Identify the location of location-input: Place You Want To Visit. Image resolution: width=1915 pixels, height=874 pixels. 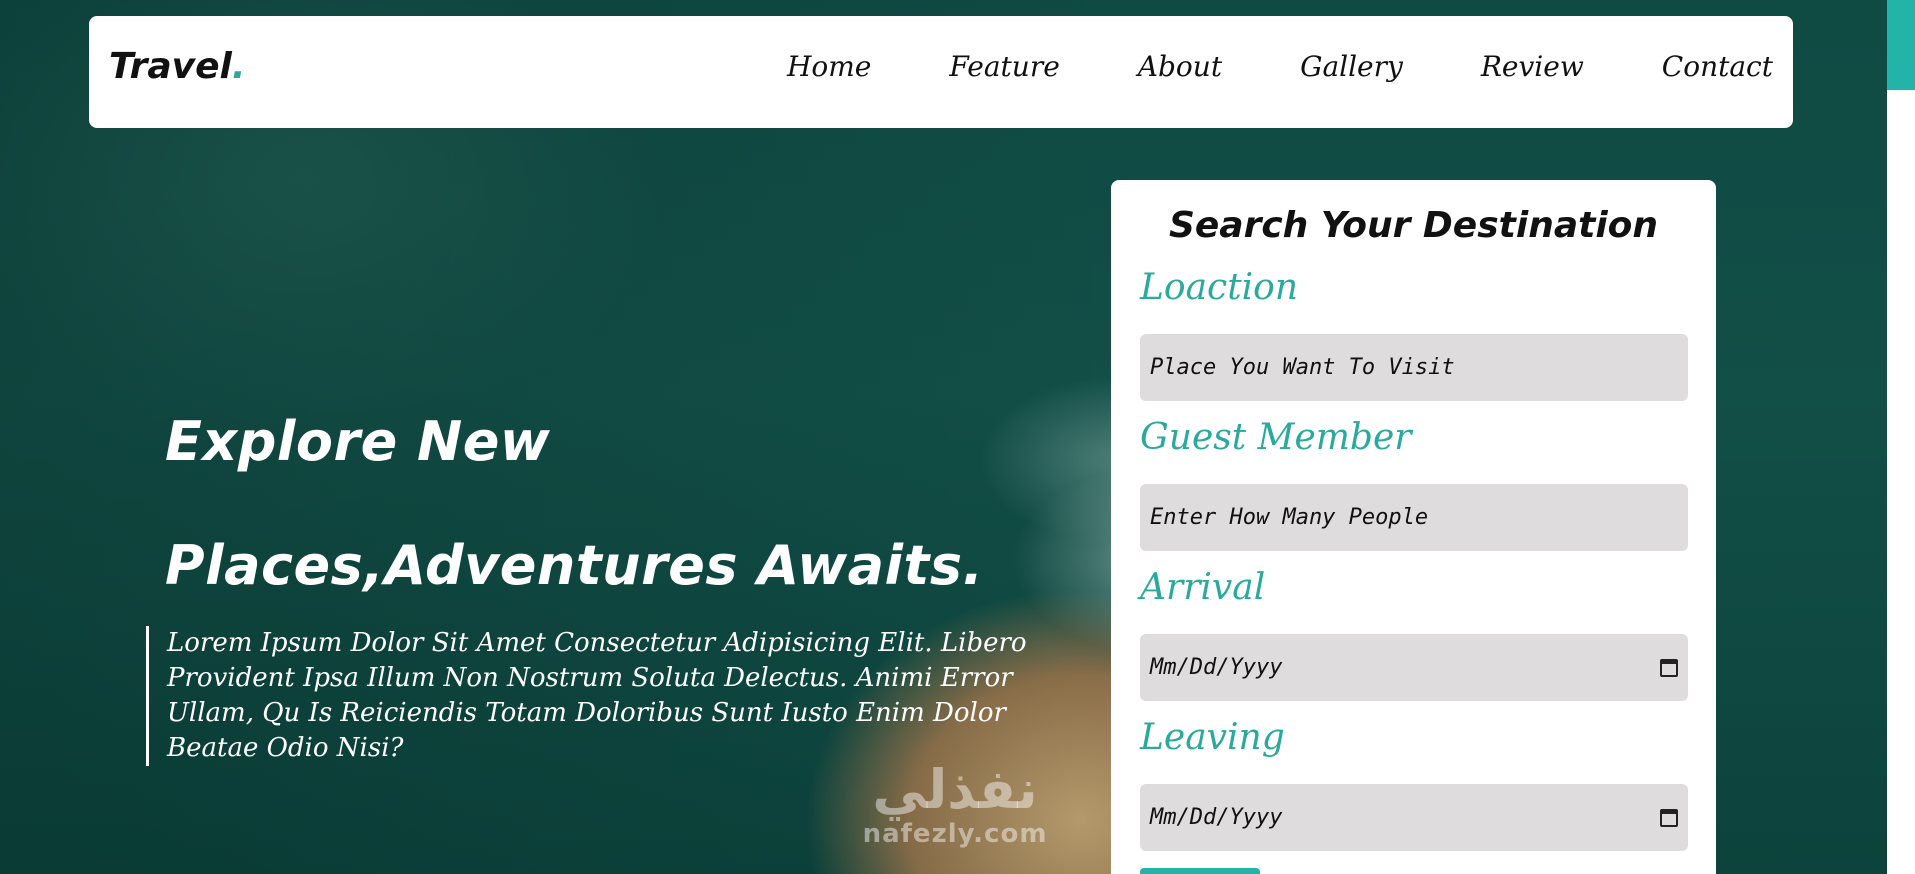
(1414, 367).